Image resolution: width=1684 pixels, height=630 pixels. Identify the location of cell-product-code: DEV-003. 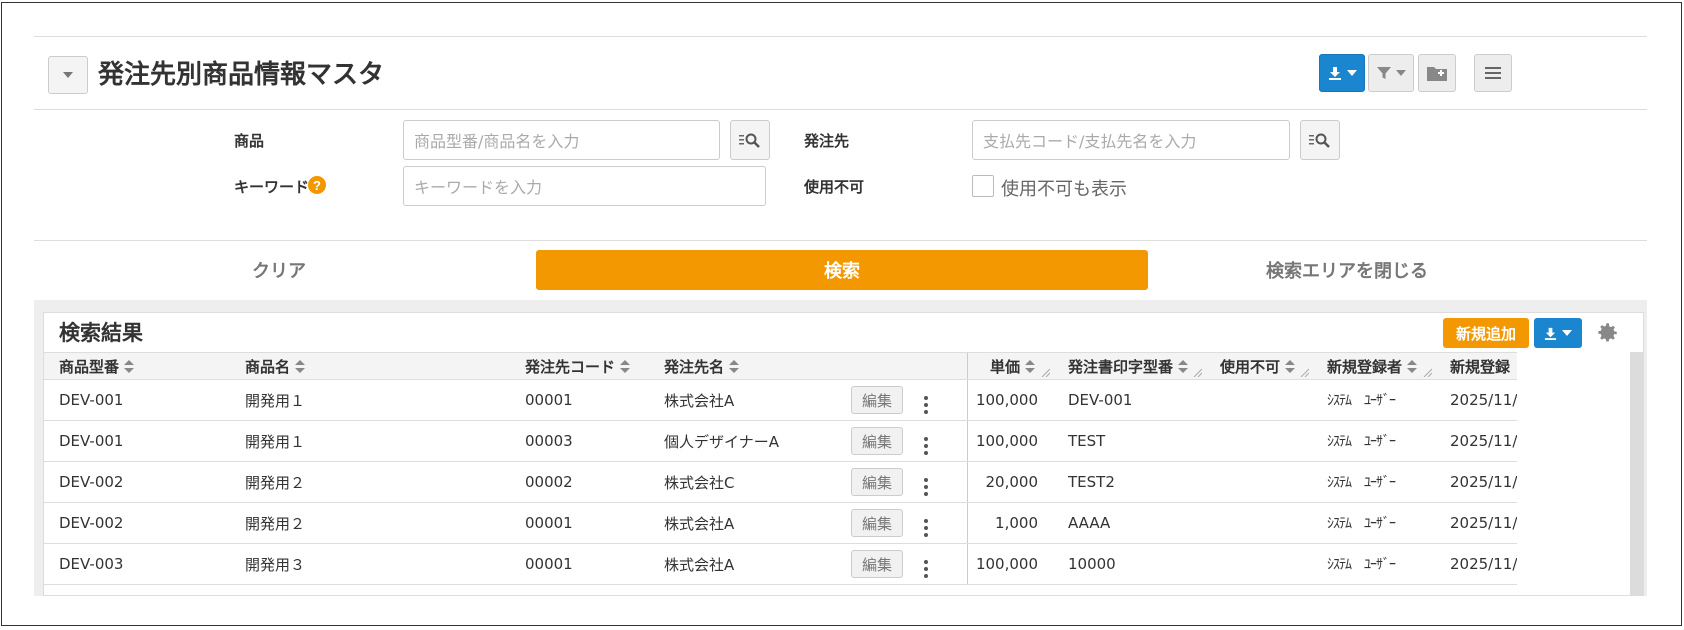
(137, 564).